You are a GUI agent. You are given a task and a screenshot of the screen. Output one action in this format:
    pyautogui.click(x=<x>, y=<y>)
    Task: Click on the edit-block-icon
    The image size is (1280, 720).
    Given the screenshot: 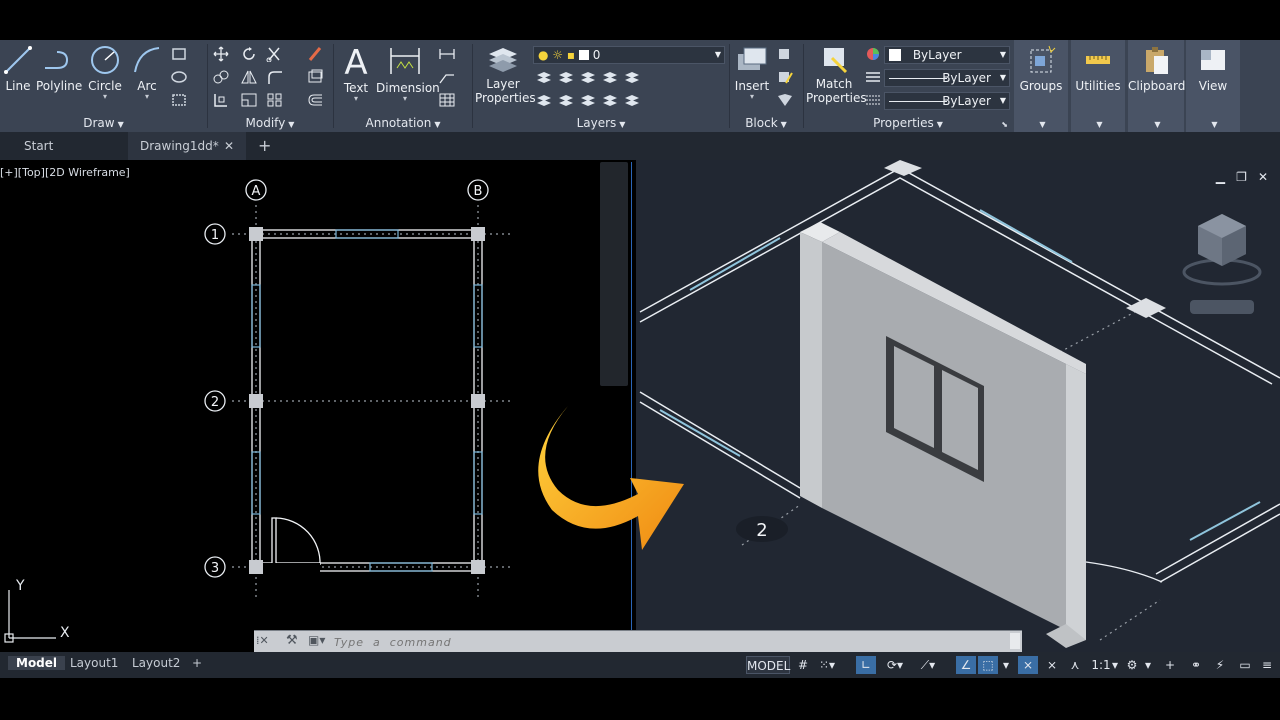 What is the action you would take?
    pyautogui.click(x=785, y=77)
    